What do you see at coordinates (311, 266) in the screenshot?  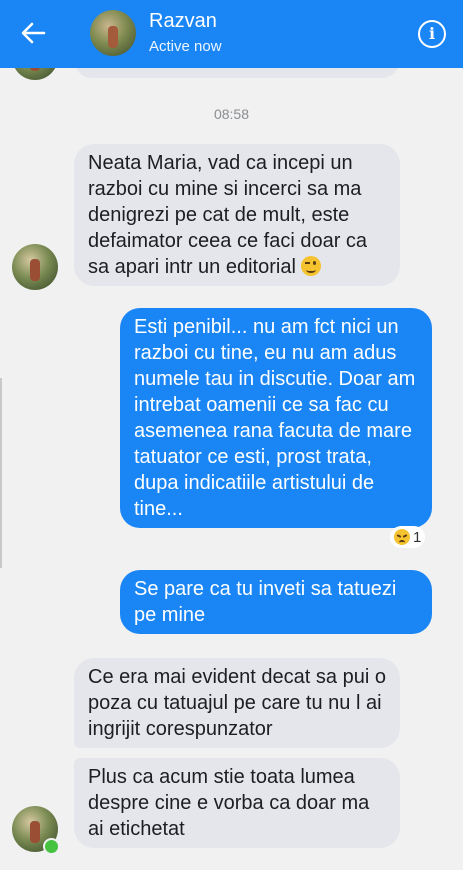 I see `wink-emoji` at bounding box center [311, 266].